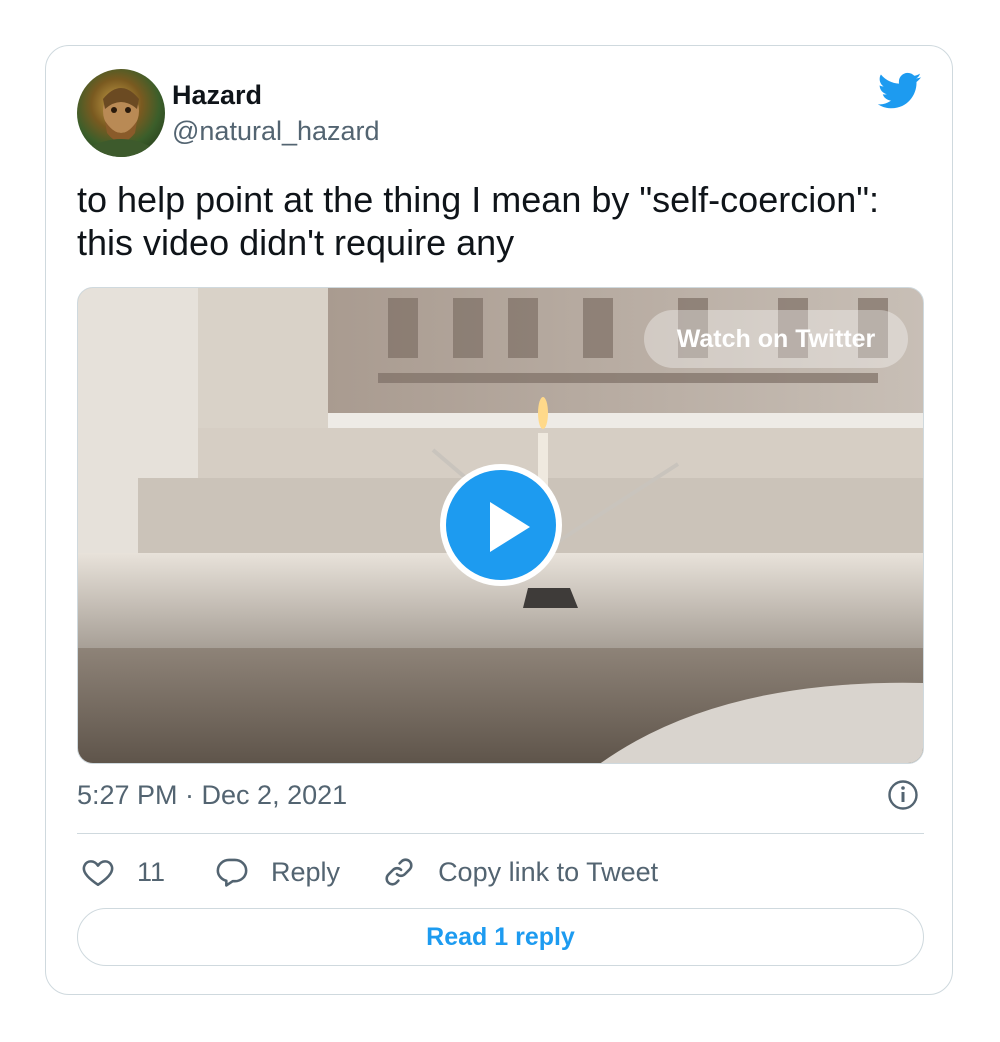  What do you see at coordinates (217, 95) in the screenshot?
I see `author-name: Hazard` at bounding box center [217, 95].